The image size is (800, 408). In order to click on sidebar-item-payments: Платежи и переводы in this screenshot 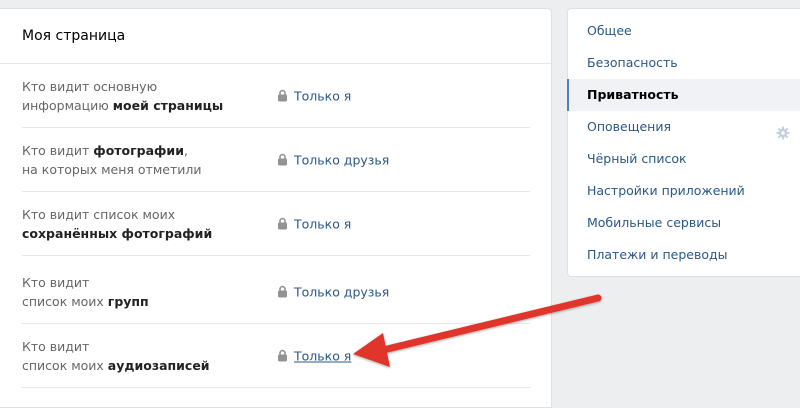, I will do `click(684, 255)`.